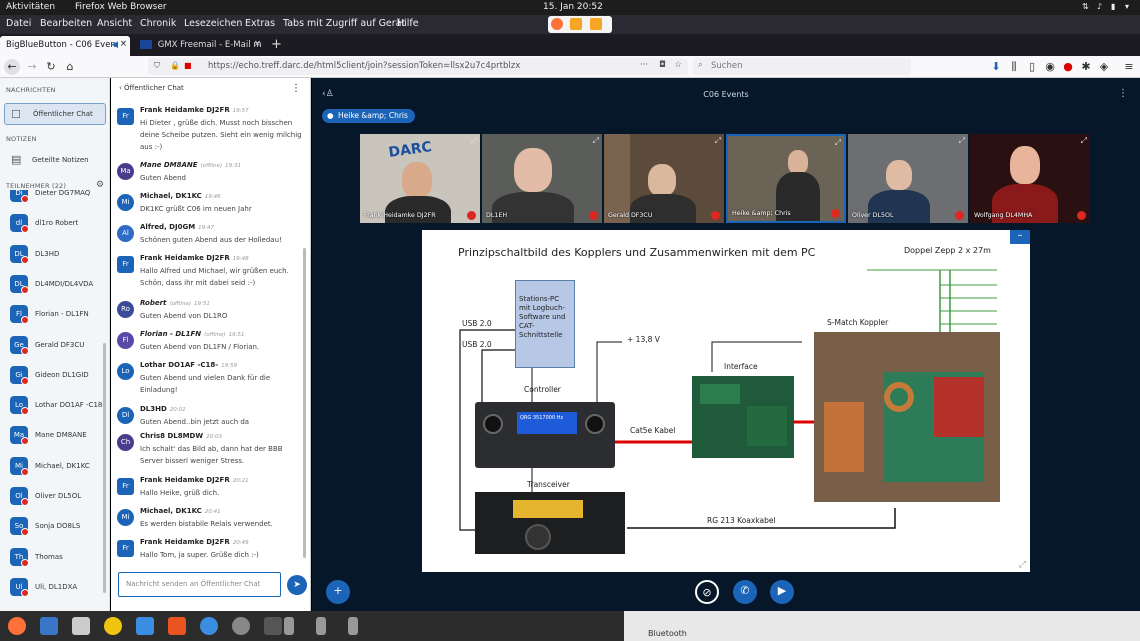 Image resolution: width=1140 pixels, height=641 pixels. Describe the element at coordinates (57, 346) in the screenshot. I see `participant-item: Ge Gerald DF3CU` at that location.